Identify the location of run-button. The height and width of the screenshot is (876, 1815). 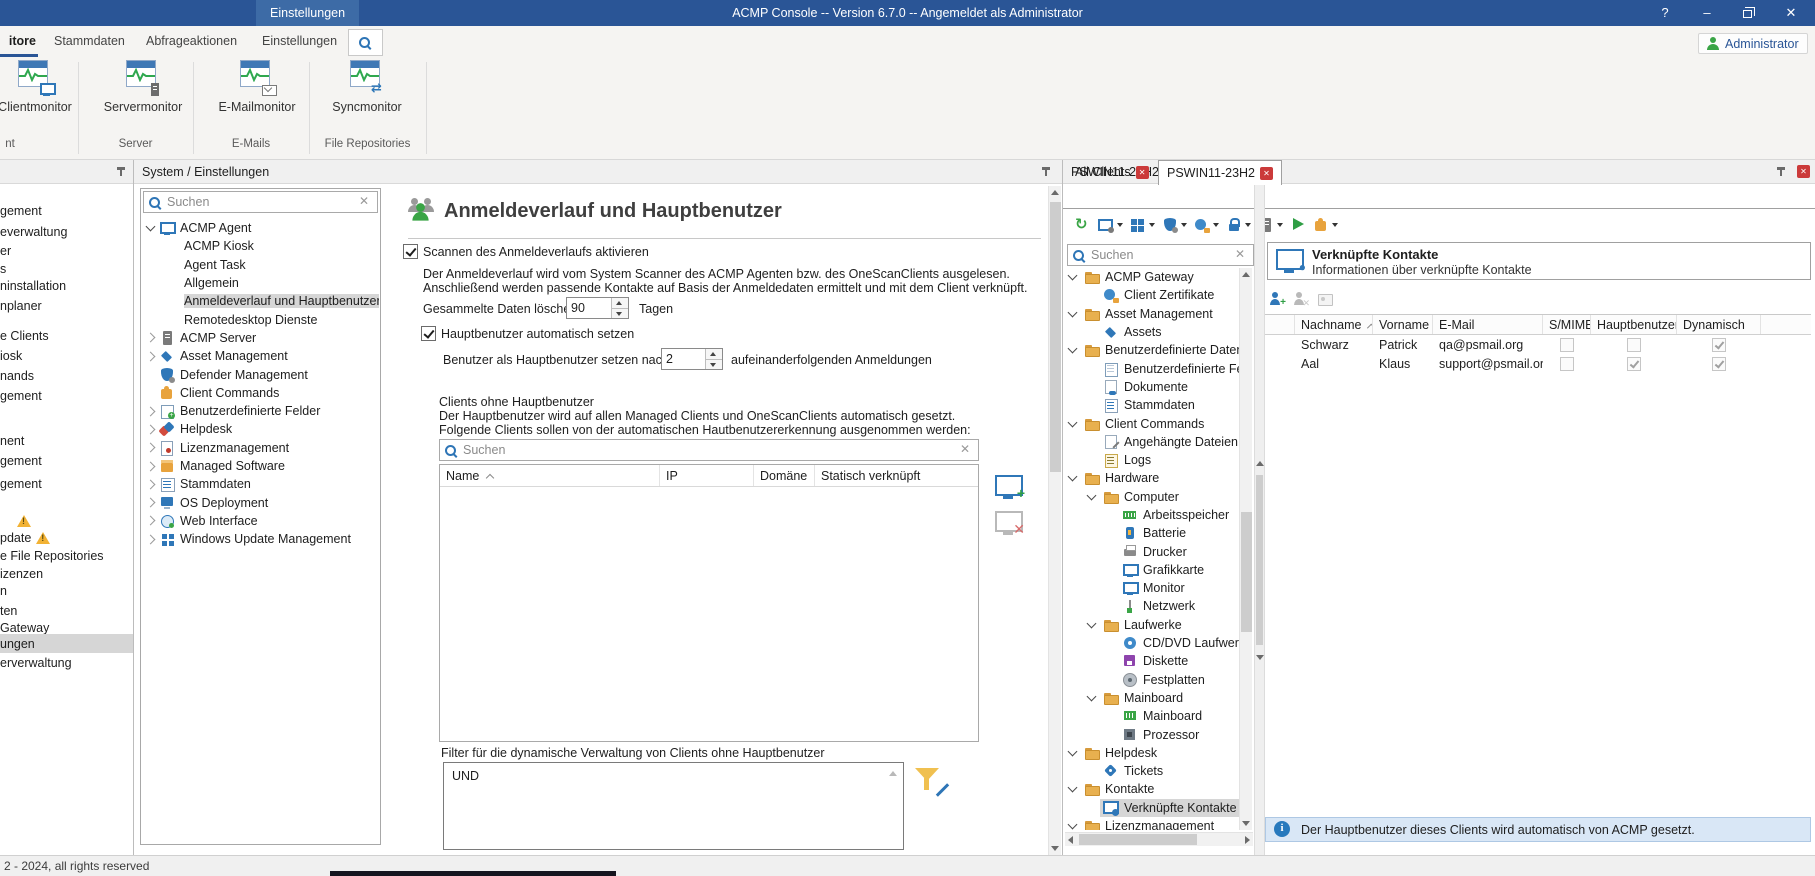
(1298, 225).